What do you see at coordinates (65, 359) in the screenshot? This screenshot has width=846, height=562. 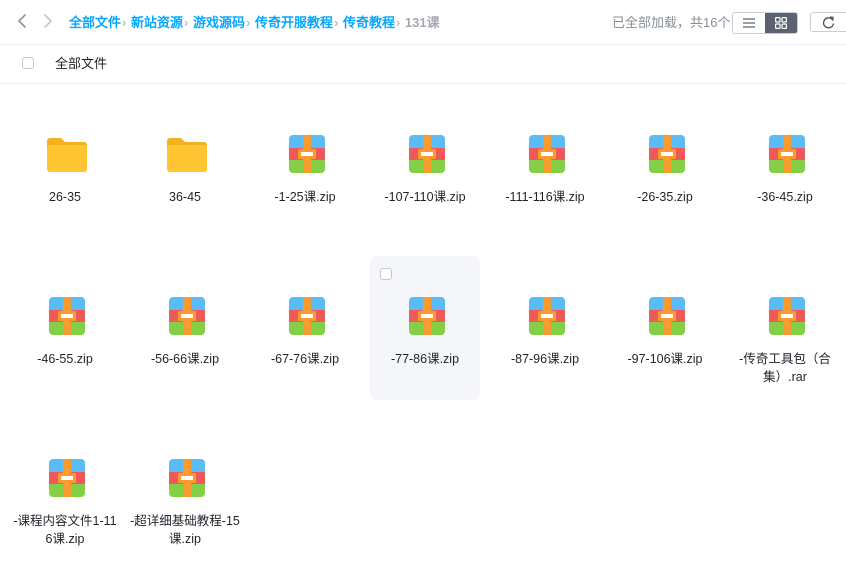 I see `file-name: -46-55.zip` at bounding box center [65, 359].